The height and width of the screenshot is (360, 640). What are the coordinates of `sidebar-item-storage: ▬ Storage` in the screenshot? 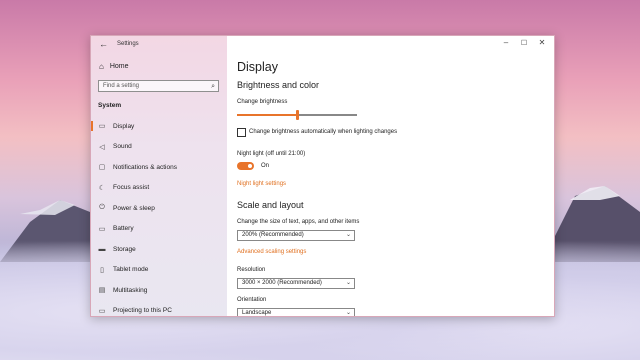 It's located at (159, 249).